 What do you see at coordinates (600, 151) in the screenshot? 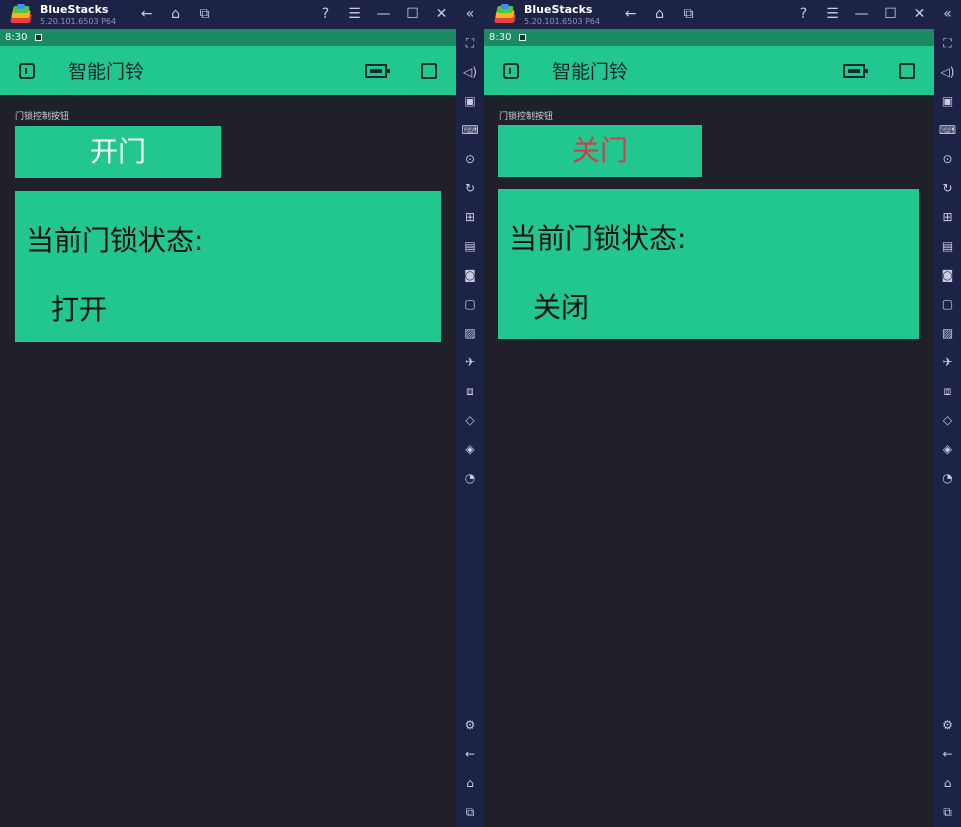
I see `close-door-button: 关门` at bounding box center [600, 151].